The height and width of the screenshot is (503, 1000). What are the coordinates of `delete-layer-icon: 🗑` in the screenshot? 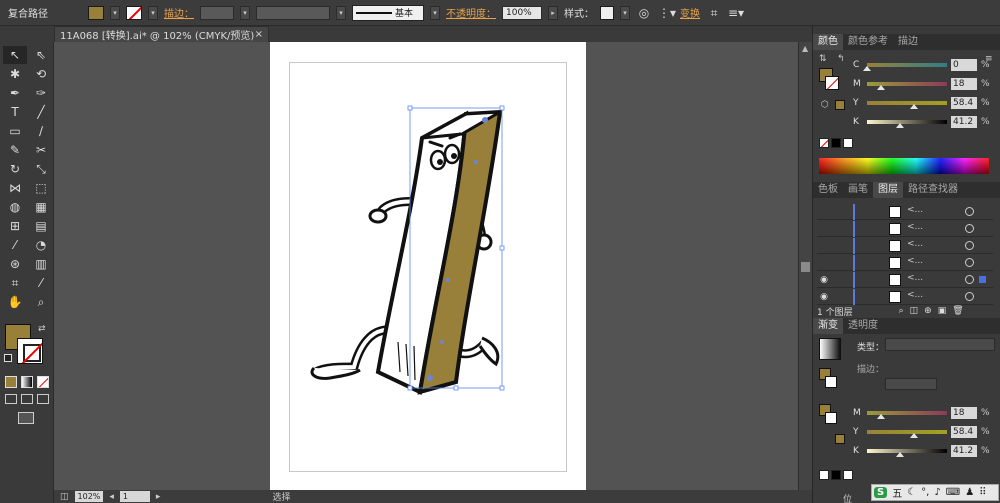 It's located at (957, 311).